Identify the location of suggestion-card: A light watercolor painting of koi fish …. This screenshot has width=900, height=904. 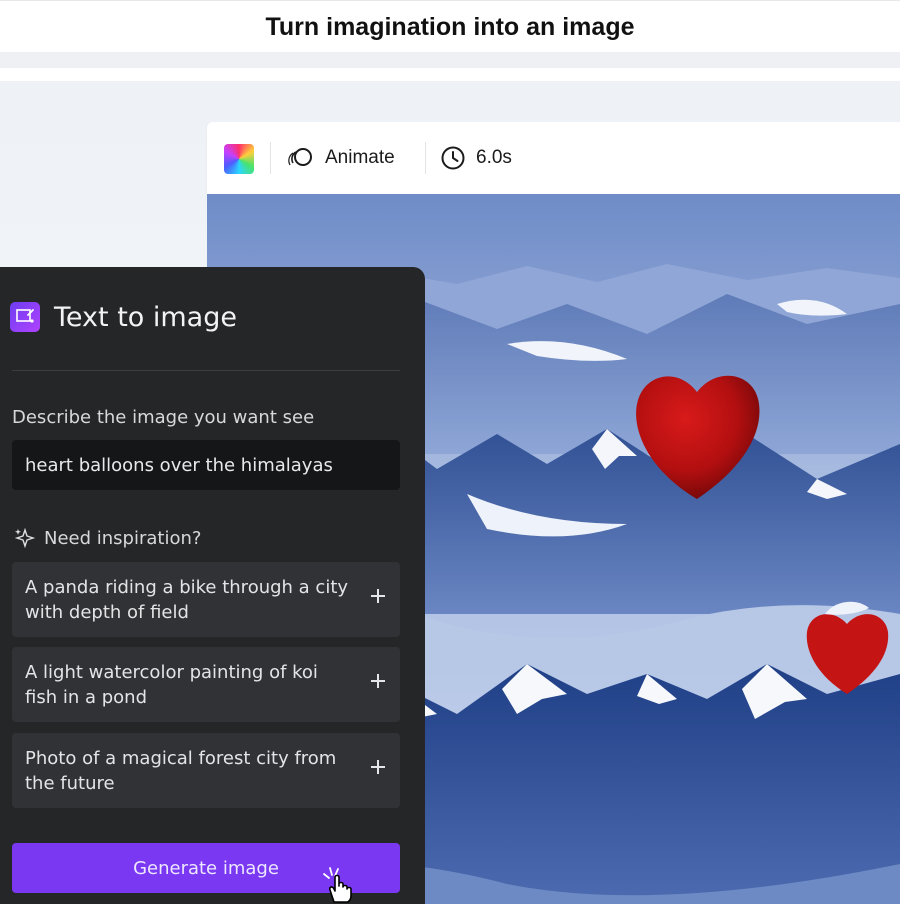
(206, 684).